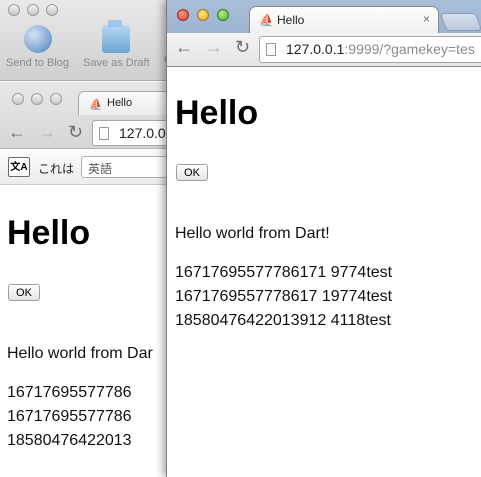  I want to click on send-to-blog-button: Send to Blog, so click(37, 47).